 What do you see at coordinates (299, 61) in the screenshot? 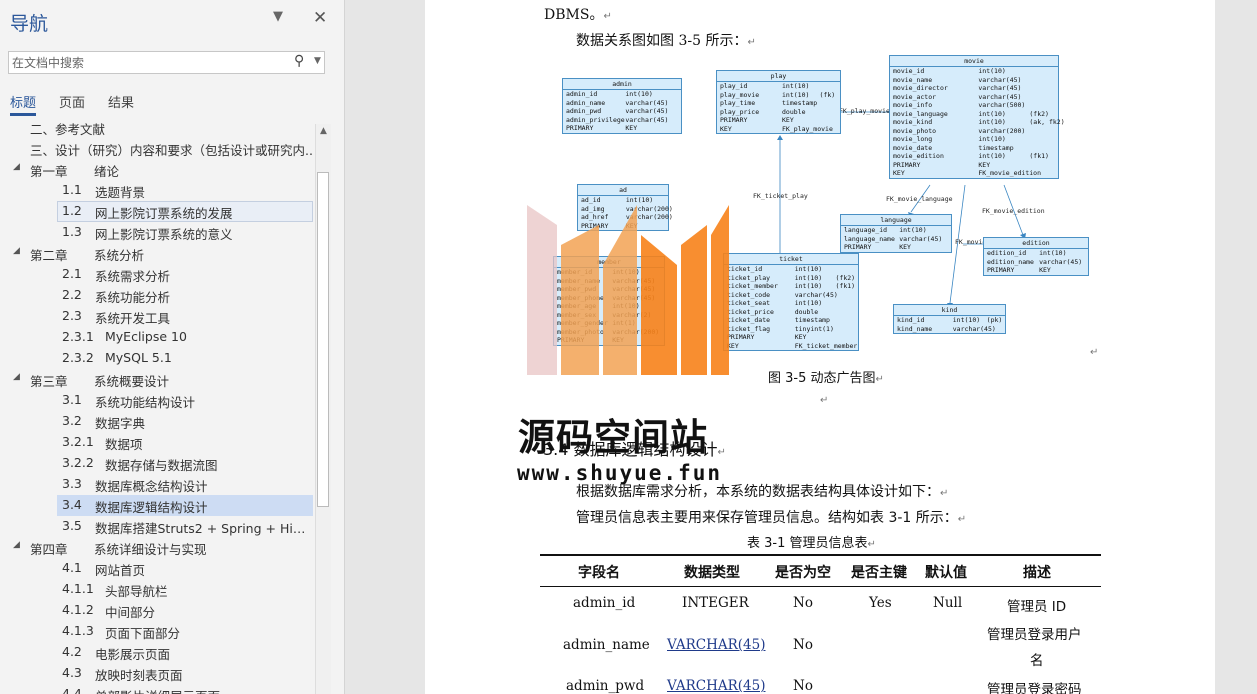
I see `search-icon: ⚲` at bounding box center [299, 61].